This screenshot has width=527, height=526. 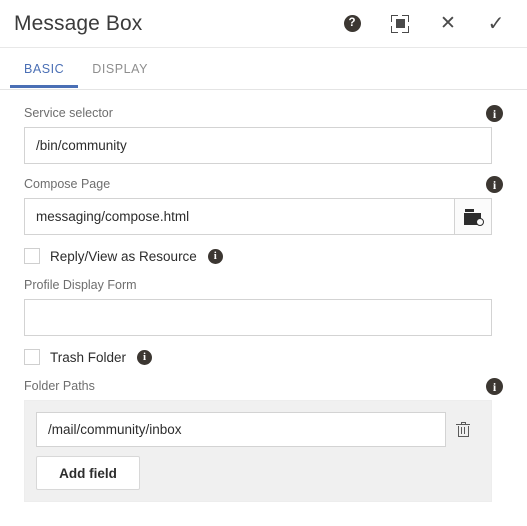 What do you see at coordinates (258, 256) in the screenshot?
I see `field-reply-view-as-resource: Reply/View as Resource i` at bounding box center [258, 256].